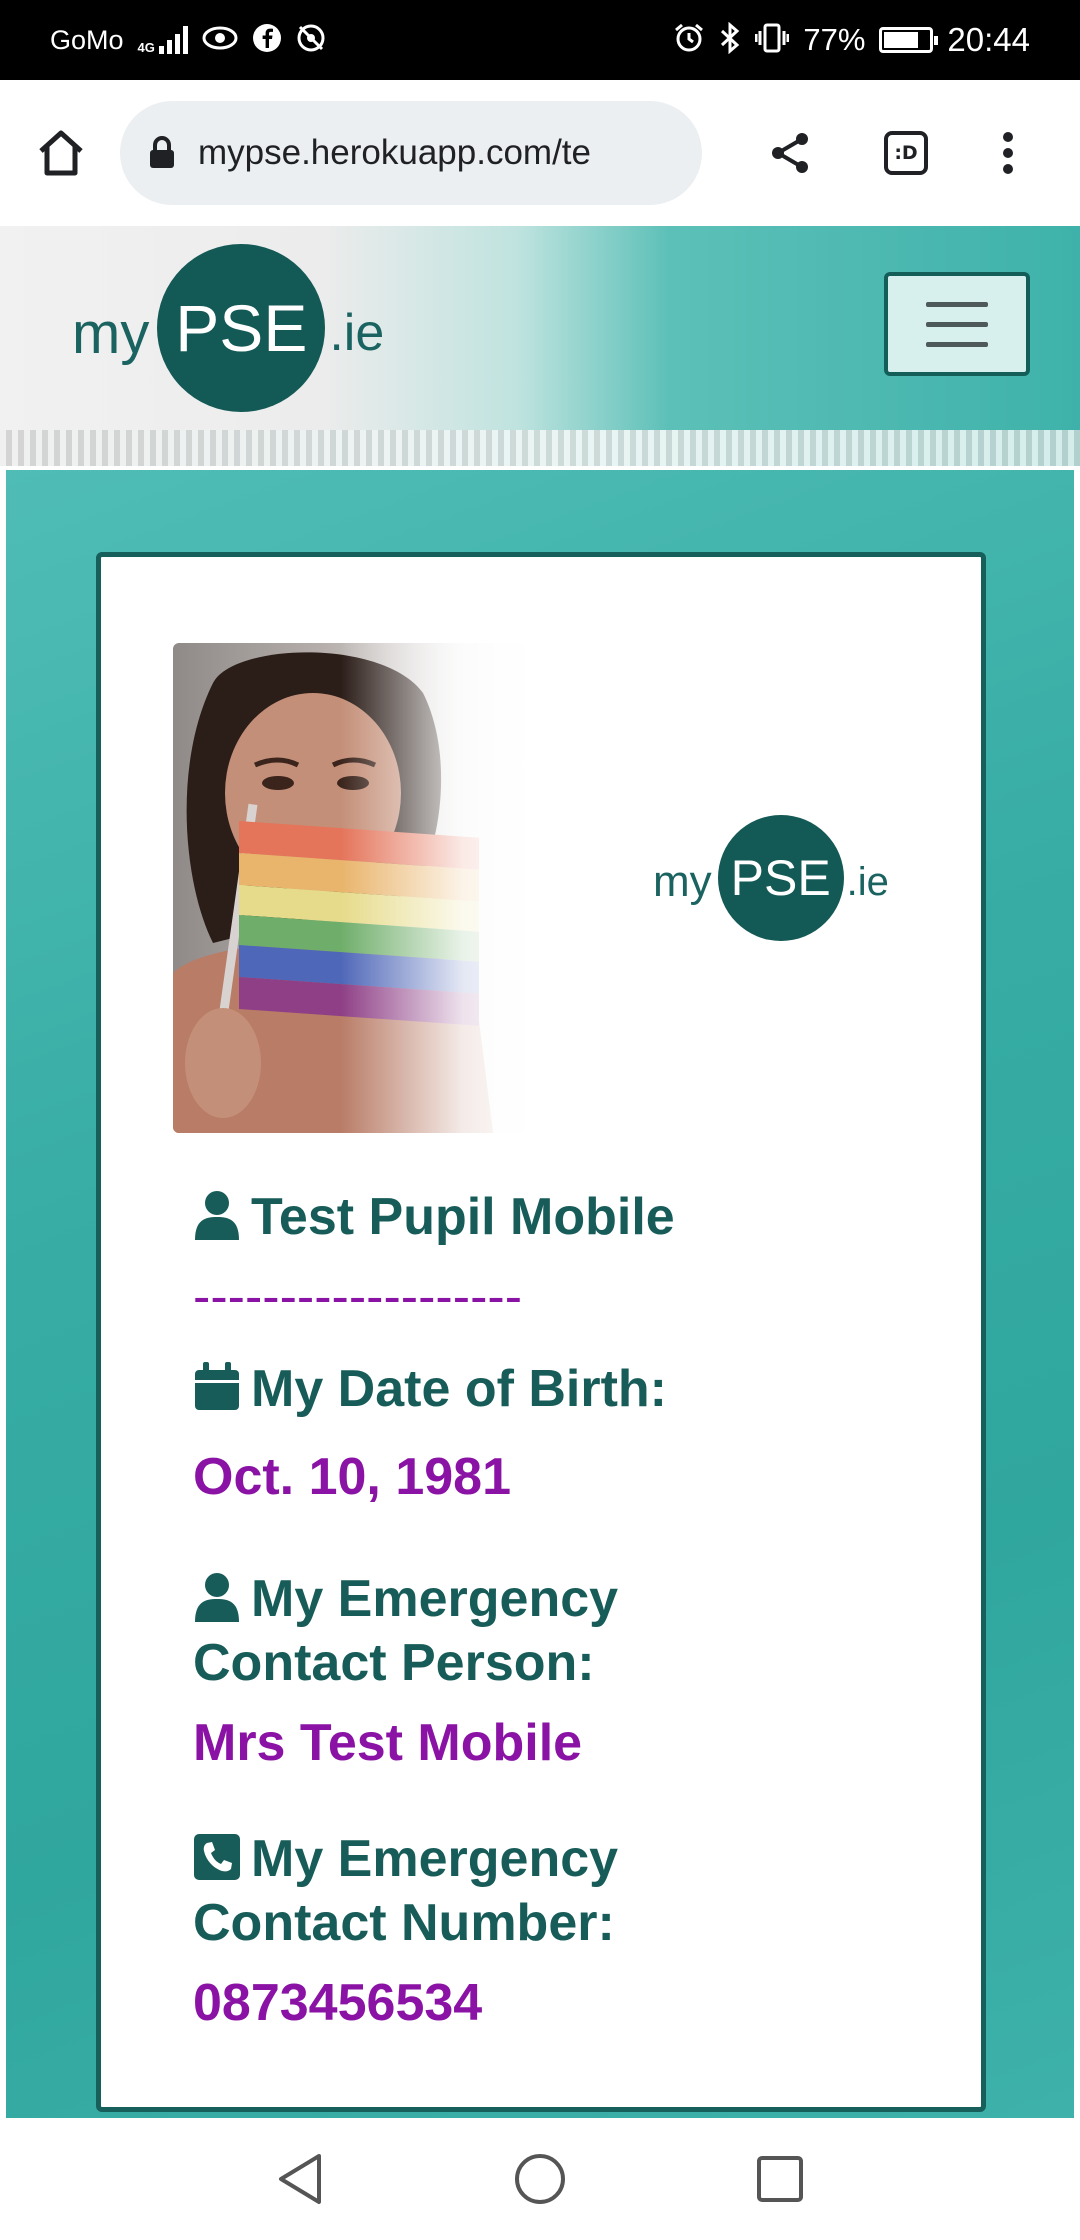 This screenshot has width=1080, height=2240. What do you see at coordinates (540, 40) in the screenshot?
I see `status-bar: GoMo 4G 77% 20:44` at bounding box center [540, 40].